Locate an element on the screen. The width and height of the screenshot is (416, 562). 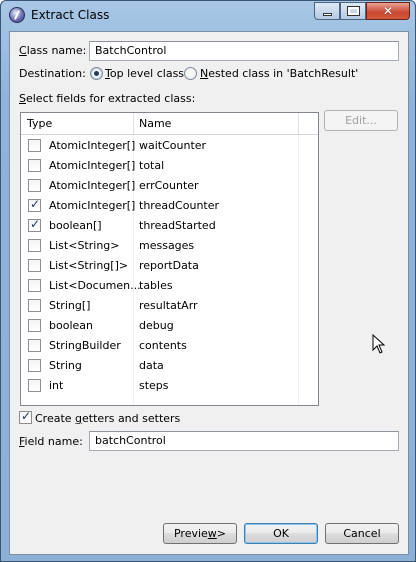
table-row: String data is located at coordinates (169, 366).